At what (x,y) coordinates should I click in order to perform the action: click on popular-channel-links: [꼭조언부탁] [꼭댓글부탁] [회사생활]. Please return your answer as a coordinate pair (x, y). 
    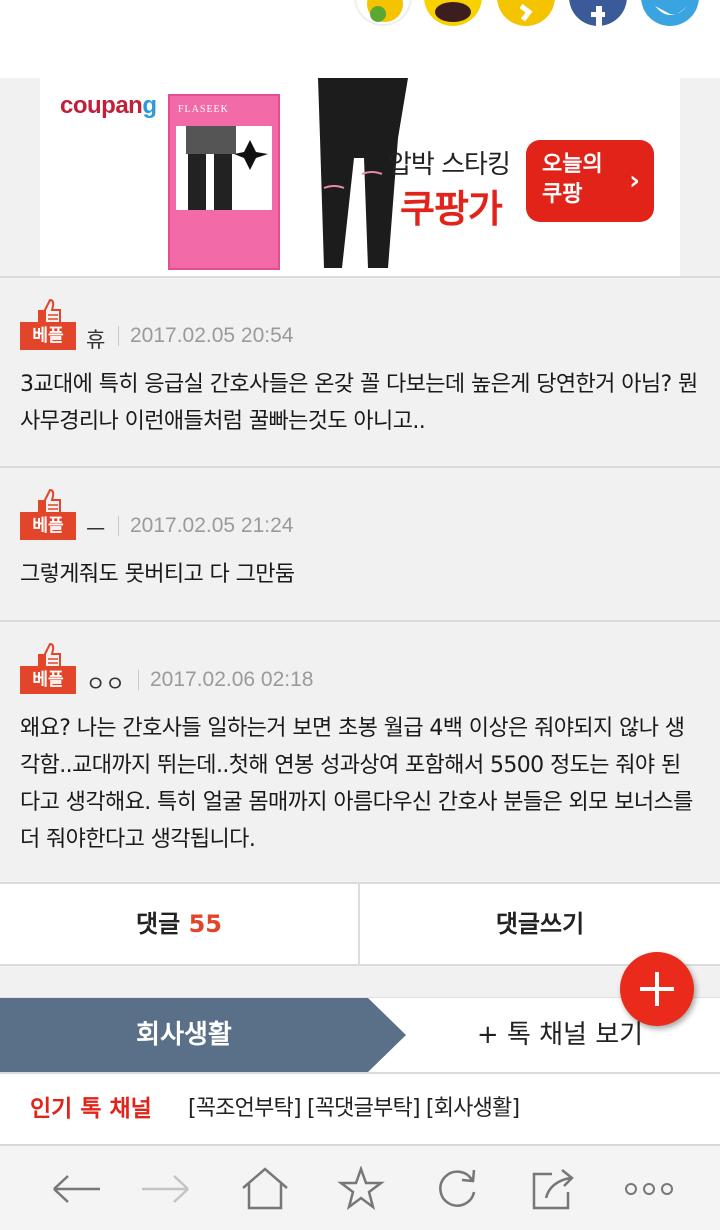
    Looking at the image, I should click on (354, 1109).